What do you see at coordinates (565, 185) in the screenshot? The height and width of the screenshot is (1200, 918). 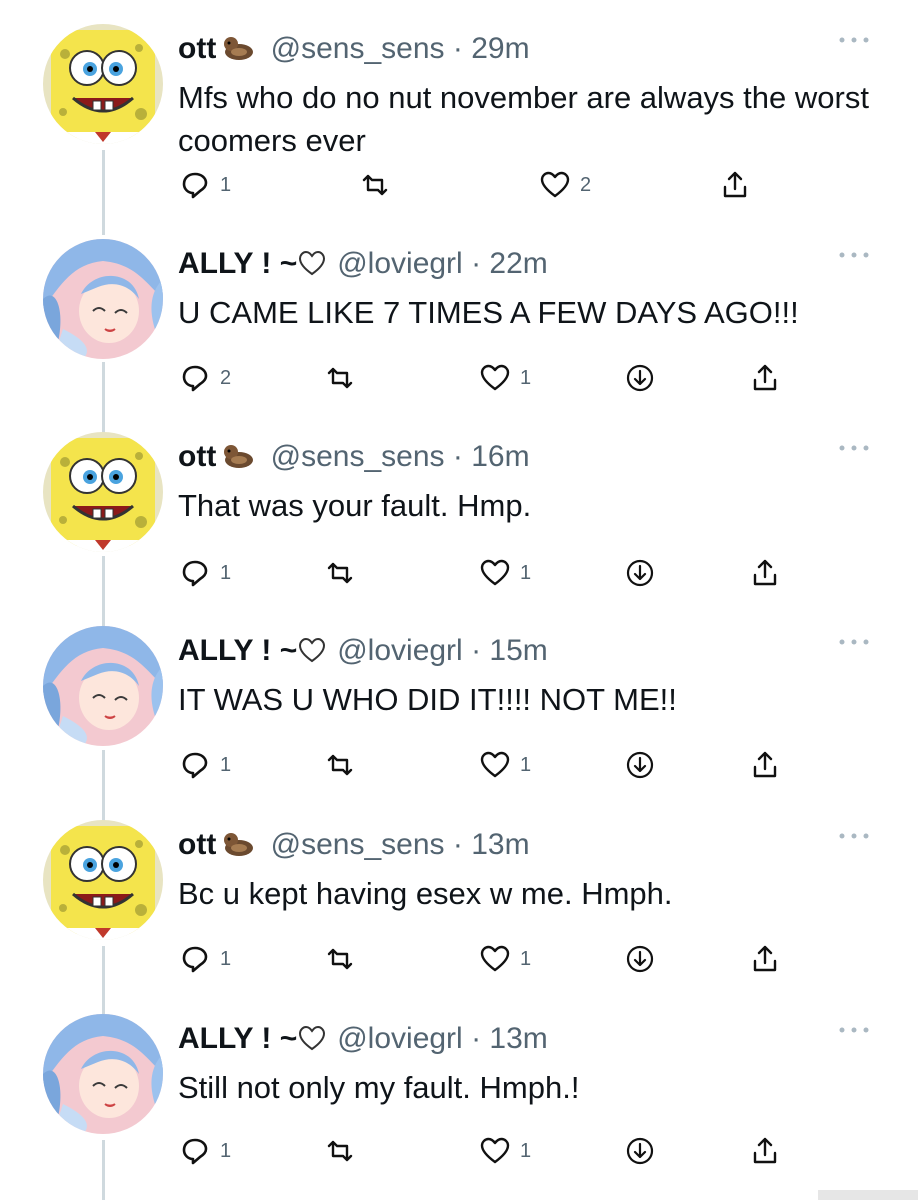 I see `like-button: 2` at bounding box center [565, 185].